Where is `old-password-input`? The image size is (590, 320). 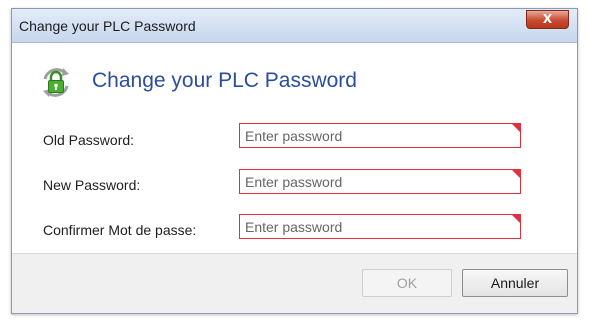 old-password-input is located at coordinates (380, 135).